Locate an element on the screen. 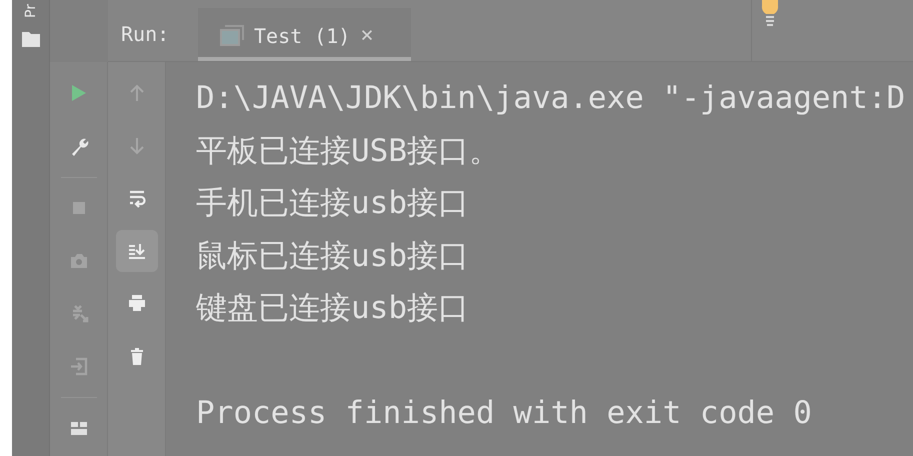  close-tab-button: × is located at coordinates (367, 35).